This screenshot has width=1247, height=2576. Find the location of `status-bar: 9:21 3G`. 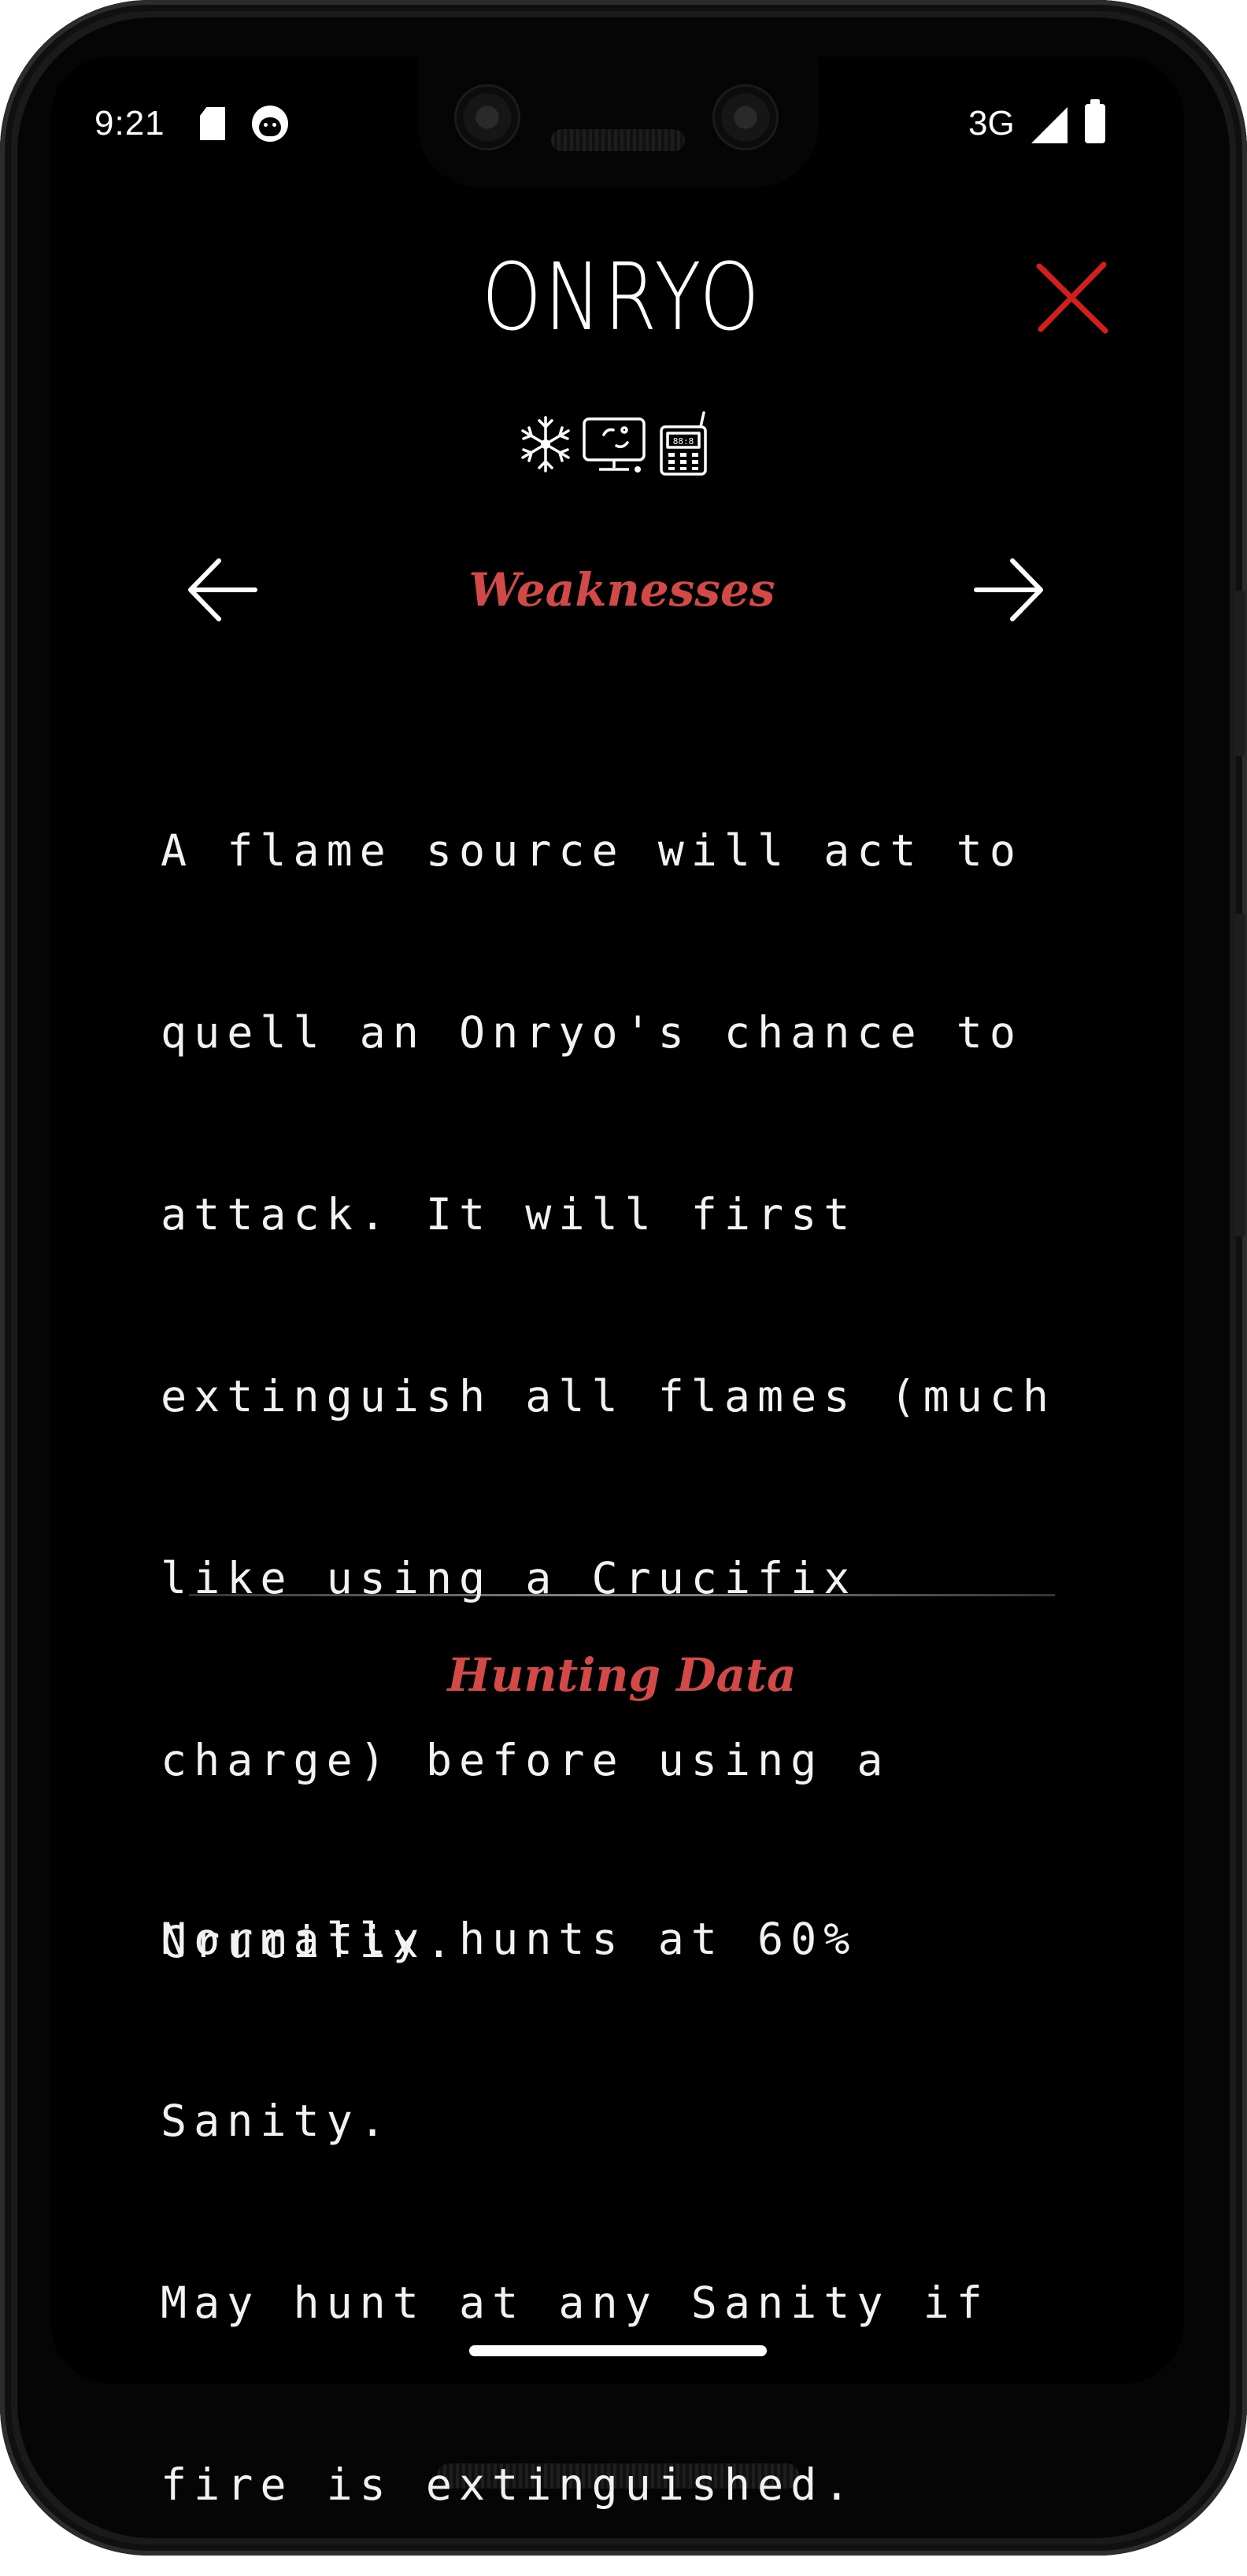

status-bar: 9:21 3G is located at coordinates (617, 126).